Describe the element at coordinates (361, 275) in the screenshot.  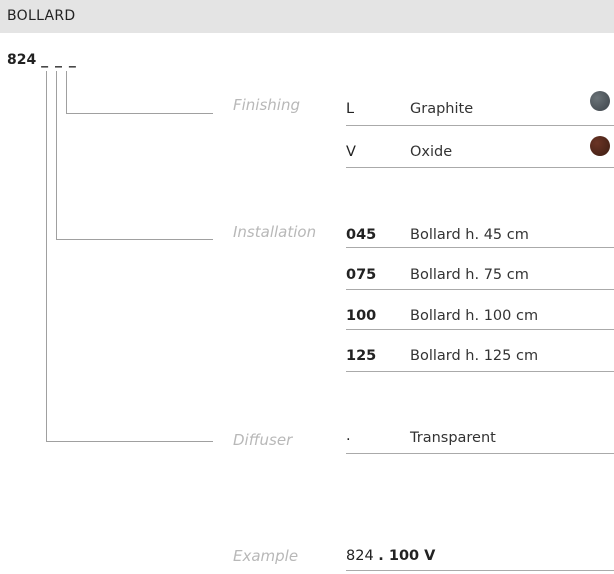
I see `installation-code-075: 075` at that location.